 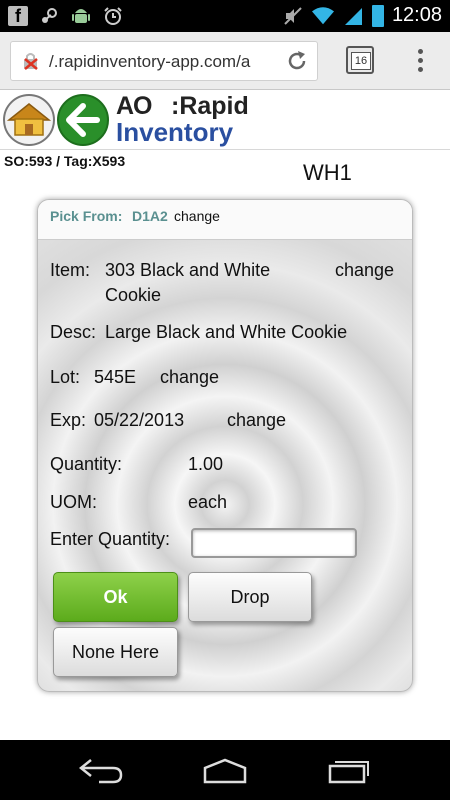 What do you see at coordinates (189, 377) in the screenshot?
I see `lot-change-link: change` at bounding box center [189, 377].